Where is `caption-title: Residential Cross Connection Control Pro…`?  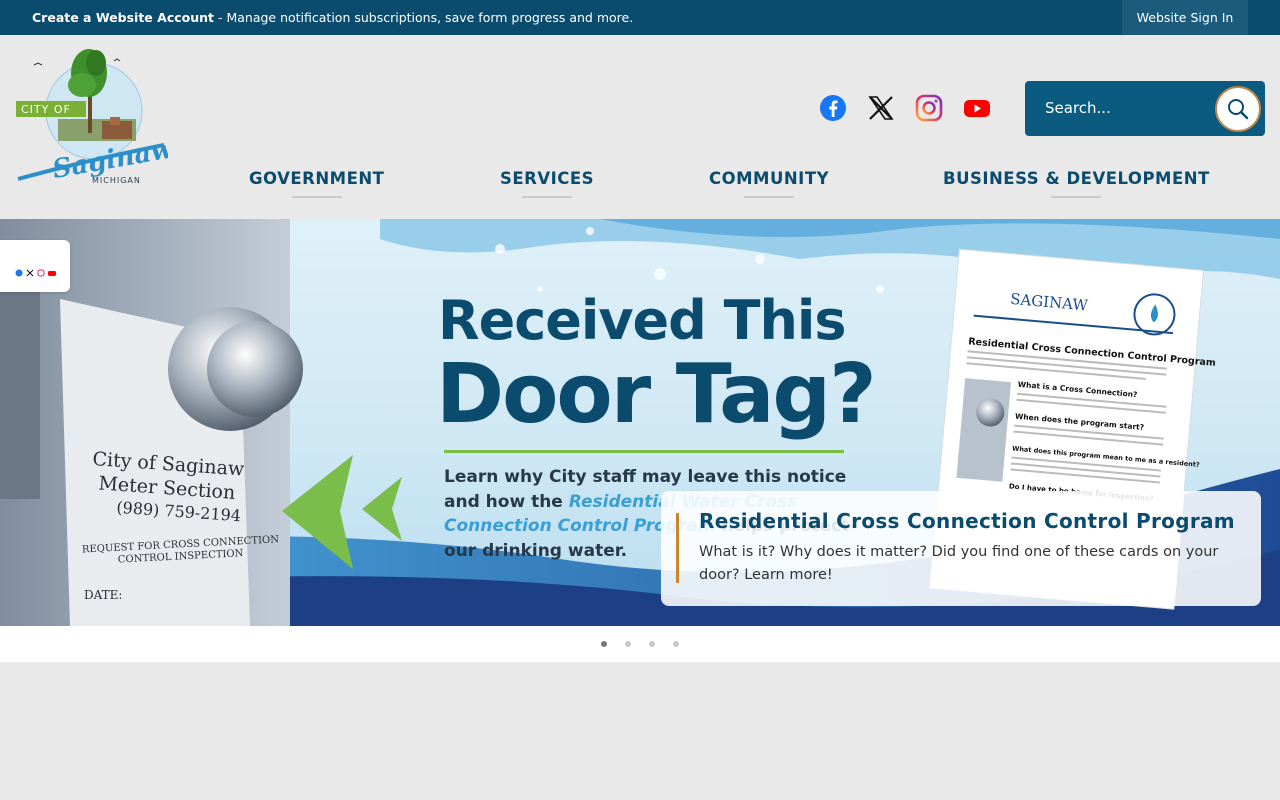
caption-title: Residential Cross Connection Control Pro… is located at coordinates (967, 521).